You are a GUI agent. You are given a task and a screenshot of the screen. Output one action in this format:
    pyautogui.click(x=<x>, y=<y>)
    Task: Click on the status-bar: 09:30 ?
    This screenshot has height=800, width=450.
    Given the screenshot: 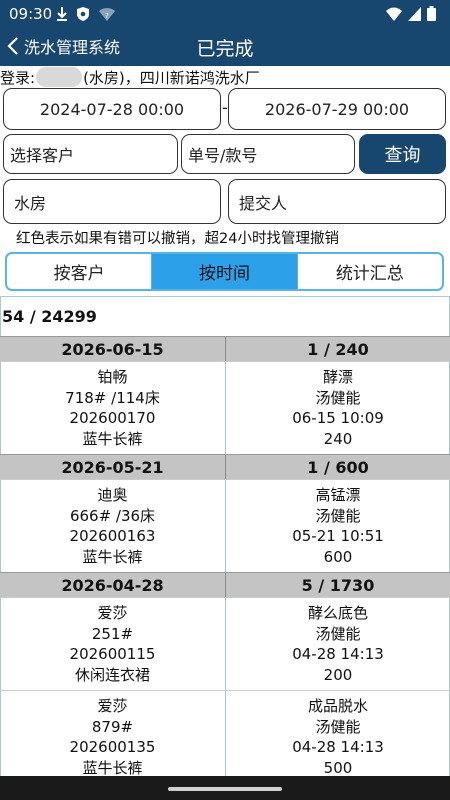 What is the action you would take?
    pyautogui.click(x=225, y=14)
    